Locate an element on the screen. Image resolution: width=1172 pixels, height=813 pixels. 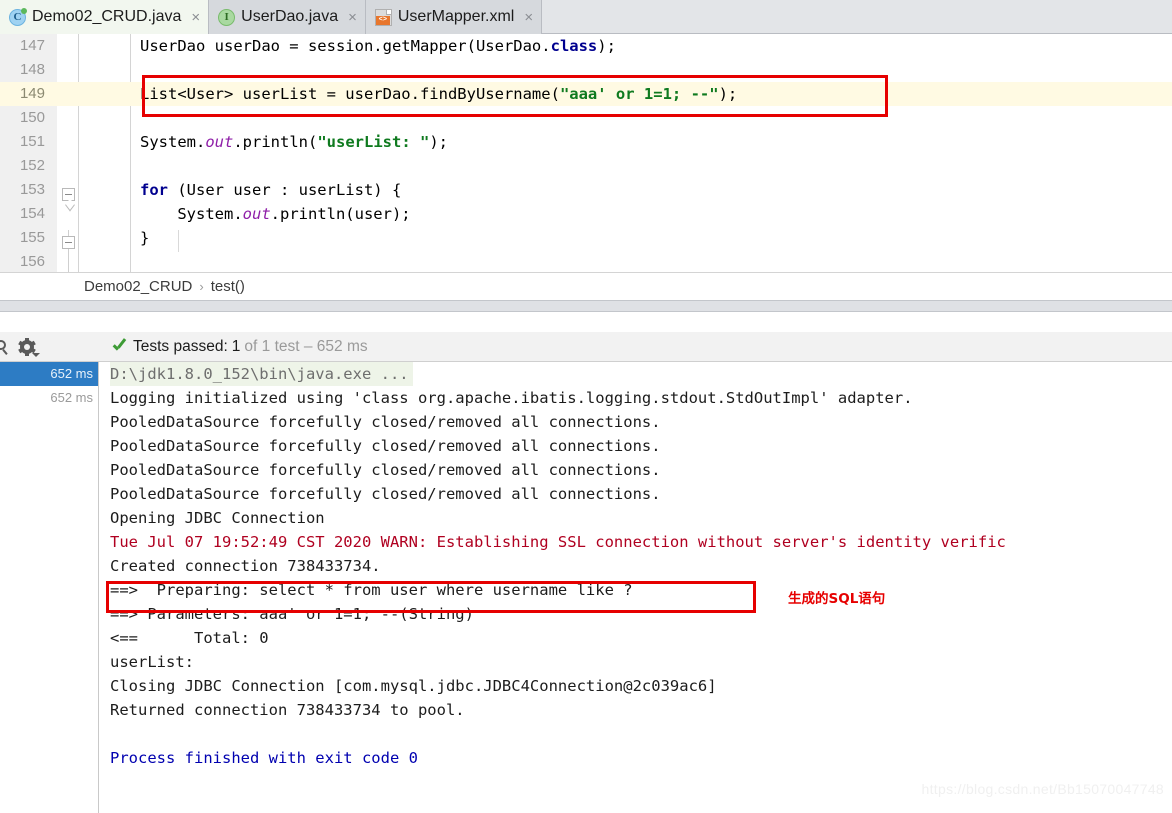
breadcrumb-item-class: Demo02_CRUD is located at coordinates (138, 286).